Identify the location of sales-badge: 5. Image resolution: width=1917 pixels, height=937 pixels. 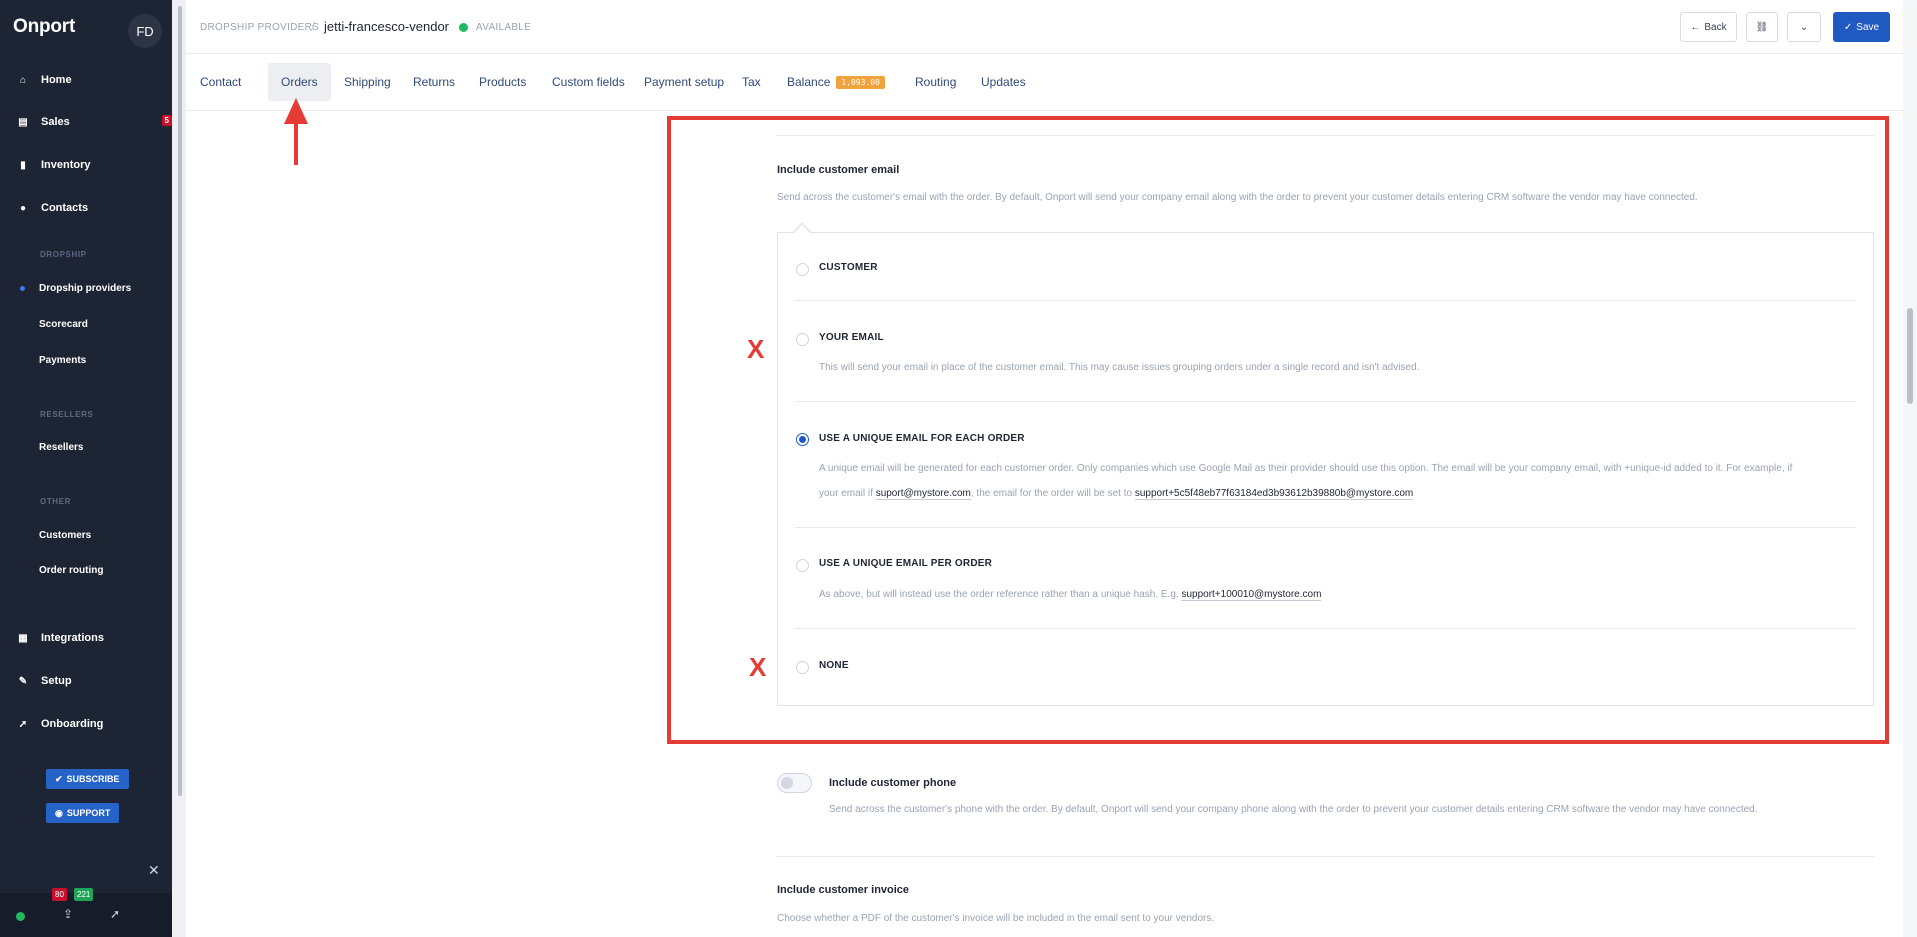
(166, 120).